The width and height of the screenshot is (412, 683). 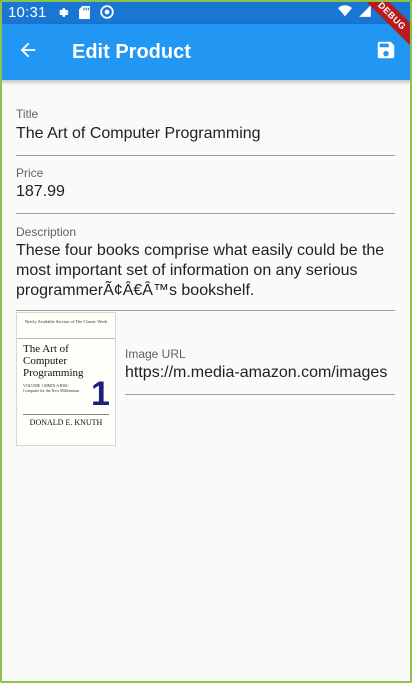 I want to click on price-input: 187.99, so click(x=40, y=192).